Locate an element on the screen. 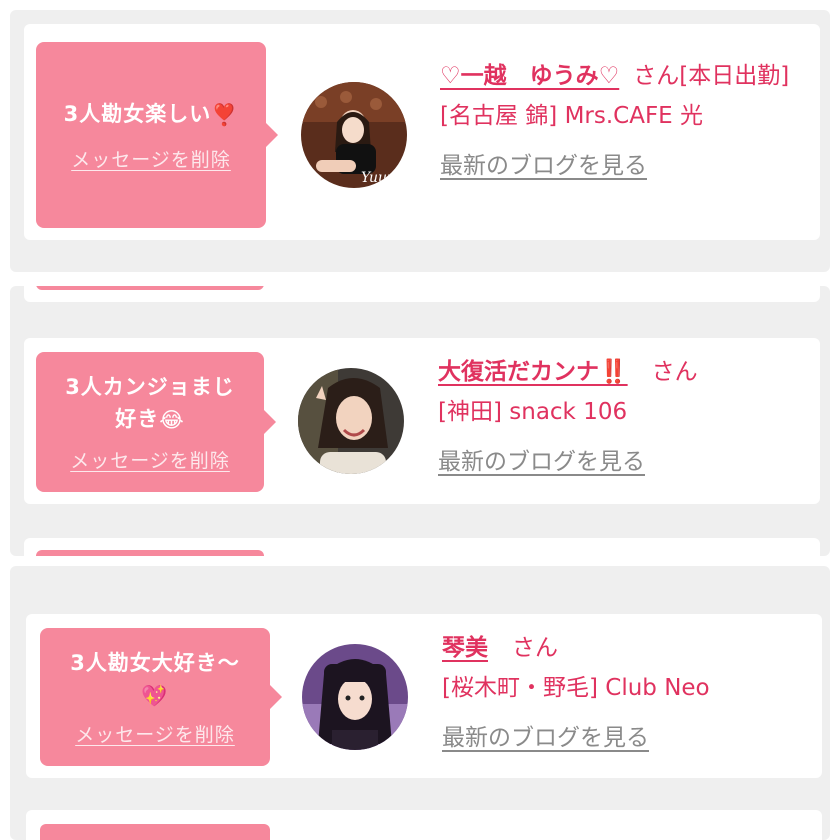 Image resolution: width=840 pixels, height=840 pixels. cast-info: 大復活だカンナ‼️ さん [神田] snack 106 最新のブログを見る is located at coordinates (623, 417).